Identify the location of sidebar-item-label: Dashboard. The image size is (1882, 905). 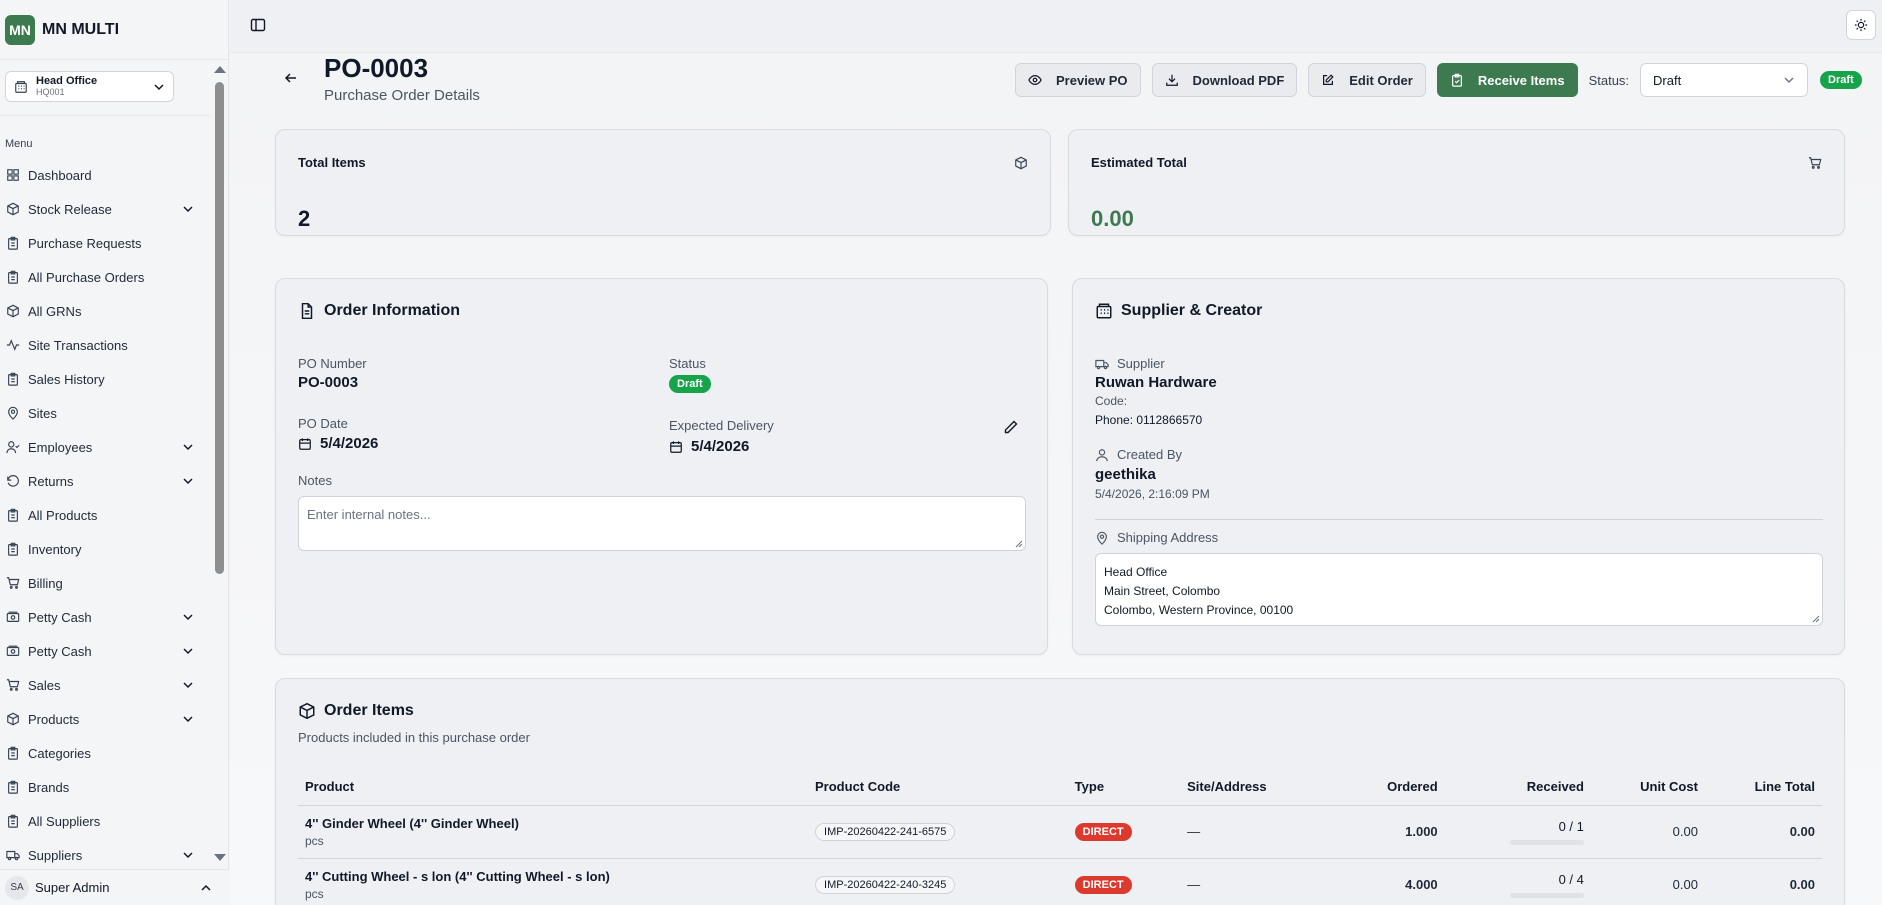
(60, 175).